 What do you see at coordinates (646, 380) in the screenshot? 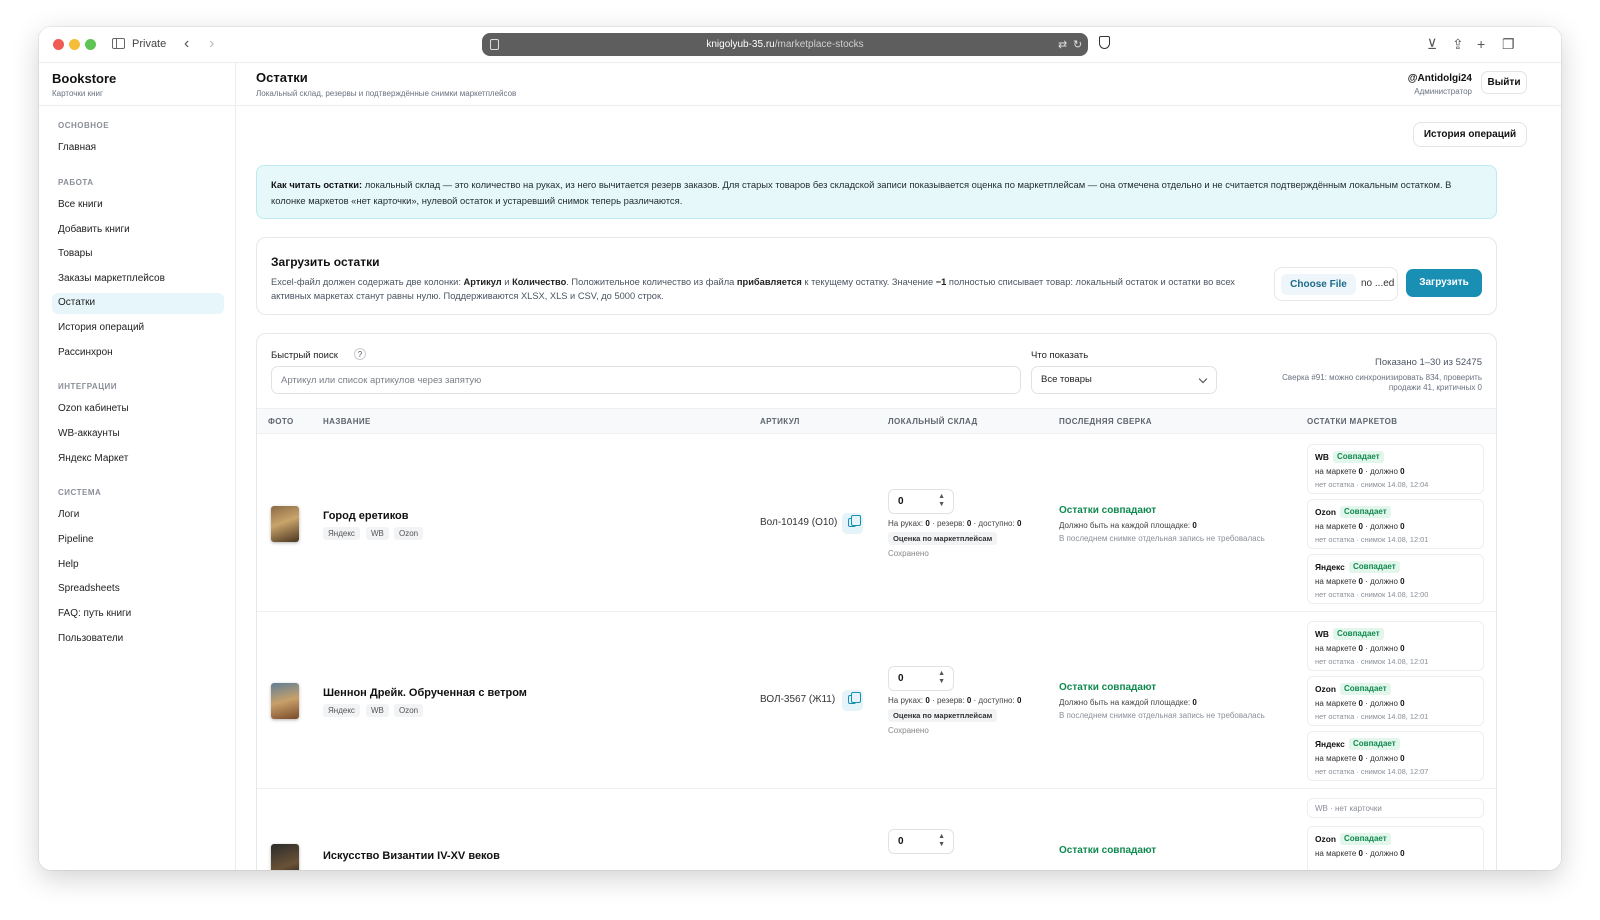
I see `search-input` at bounding box center [646, 380].